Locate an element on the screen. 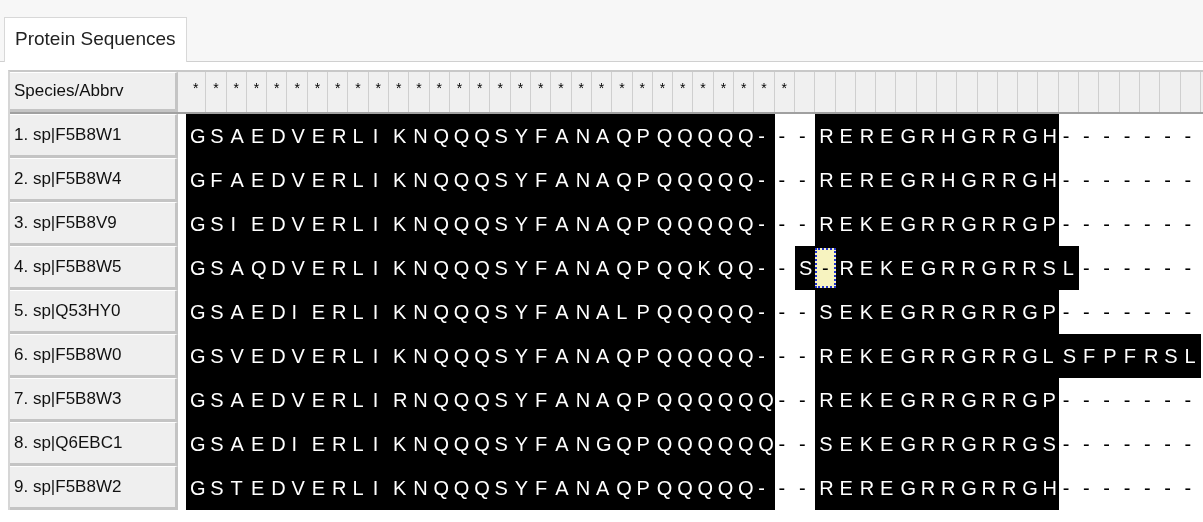  sequence-label: 6. sp|F5B8W0 is located at coordinates (94, 356).